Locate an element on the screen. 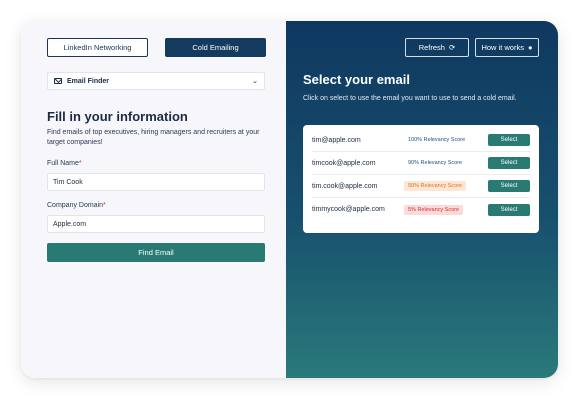 The image size is (579, 401). cold-emailing-tab: Cold Emailing is located at coordinates (215, 47).